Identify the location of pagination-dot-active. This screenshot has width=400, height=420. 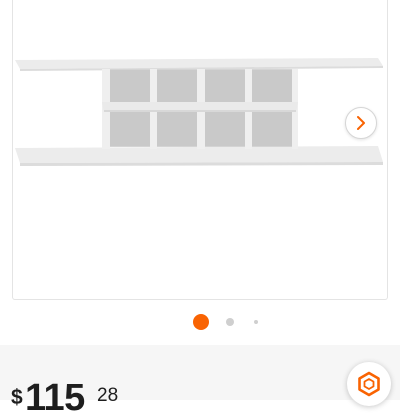
(201, 322).